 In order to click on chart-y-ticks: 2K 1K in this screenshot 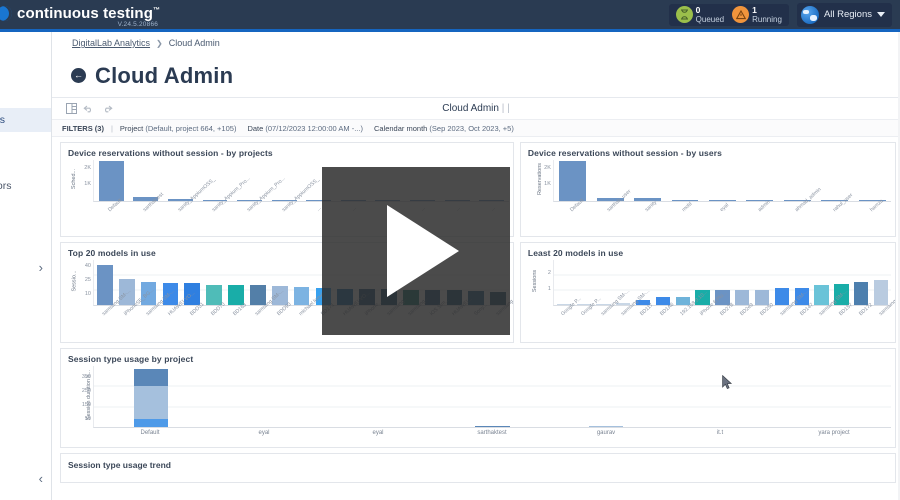, I will do `click(543, 179)`.